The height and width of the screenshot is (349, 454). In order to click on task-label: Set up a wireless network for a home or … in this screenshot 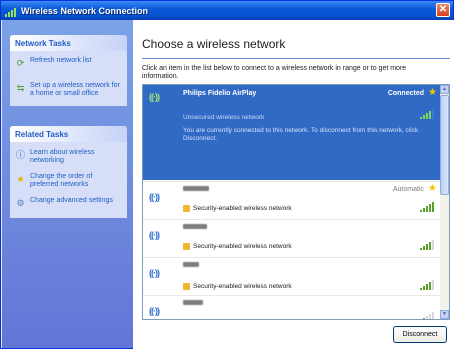, I will do `click(75, 89)`.